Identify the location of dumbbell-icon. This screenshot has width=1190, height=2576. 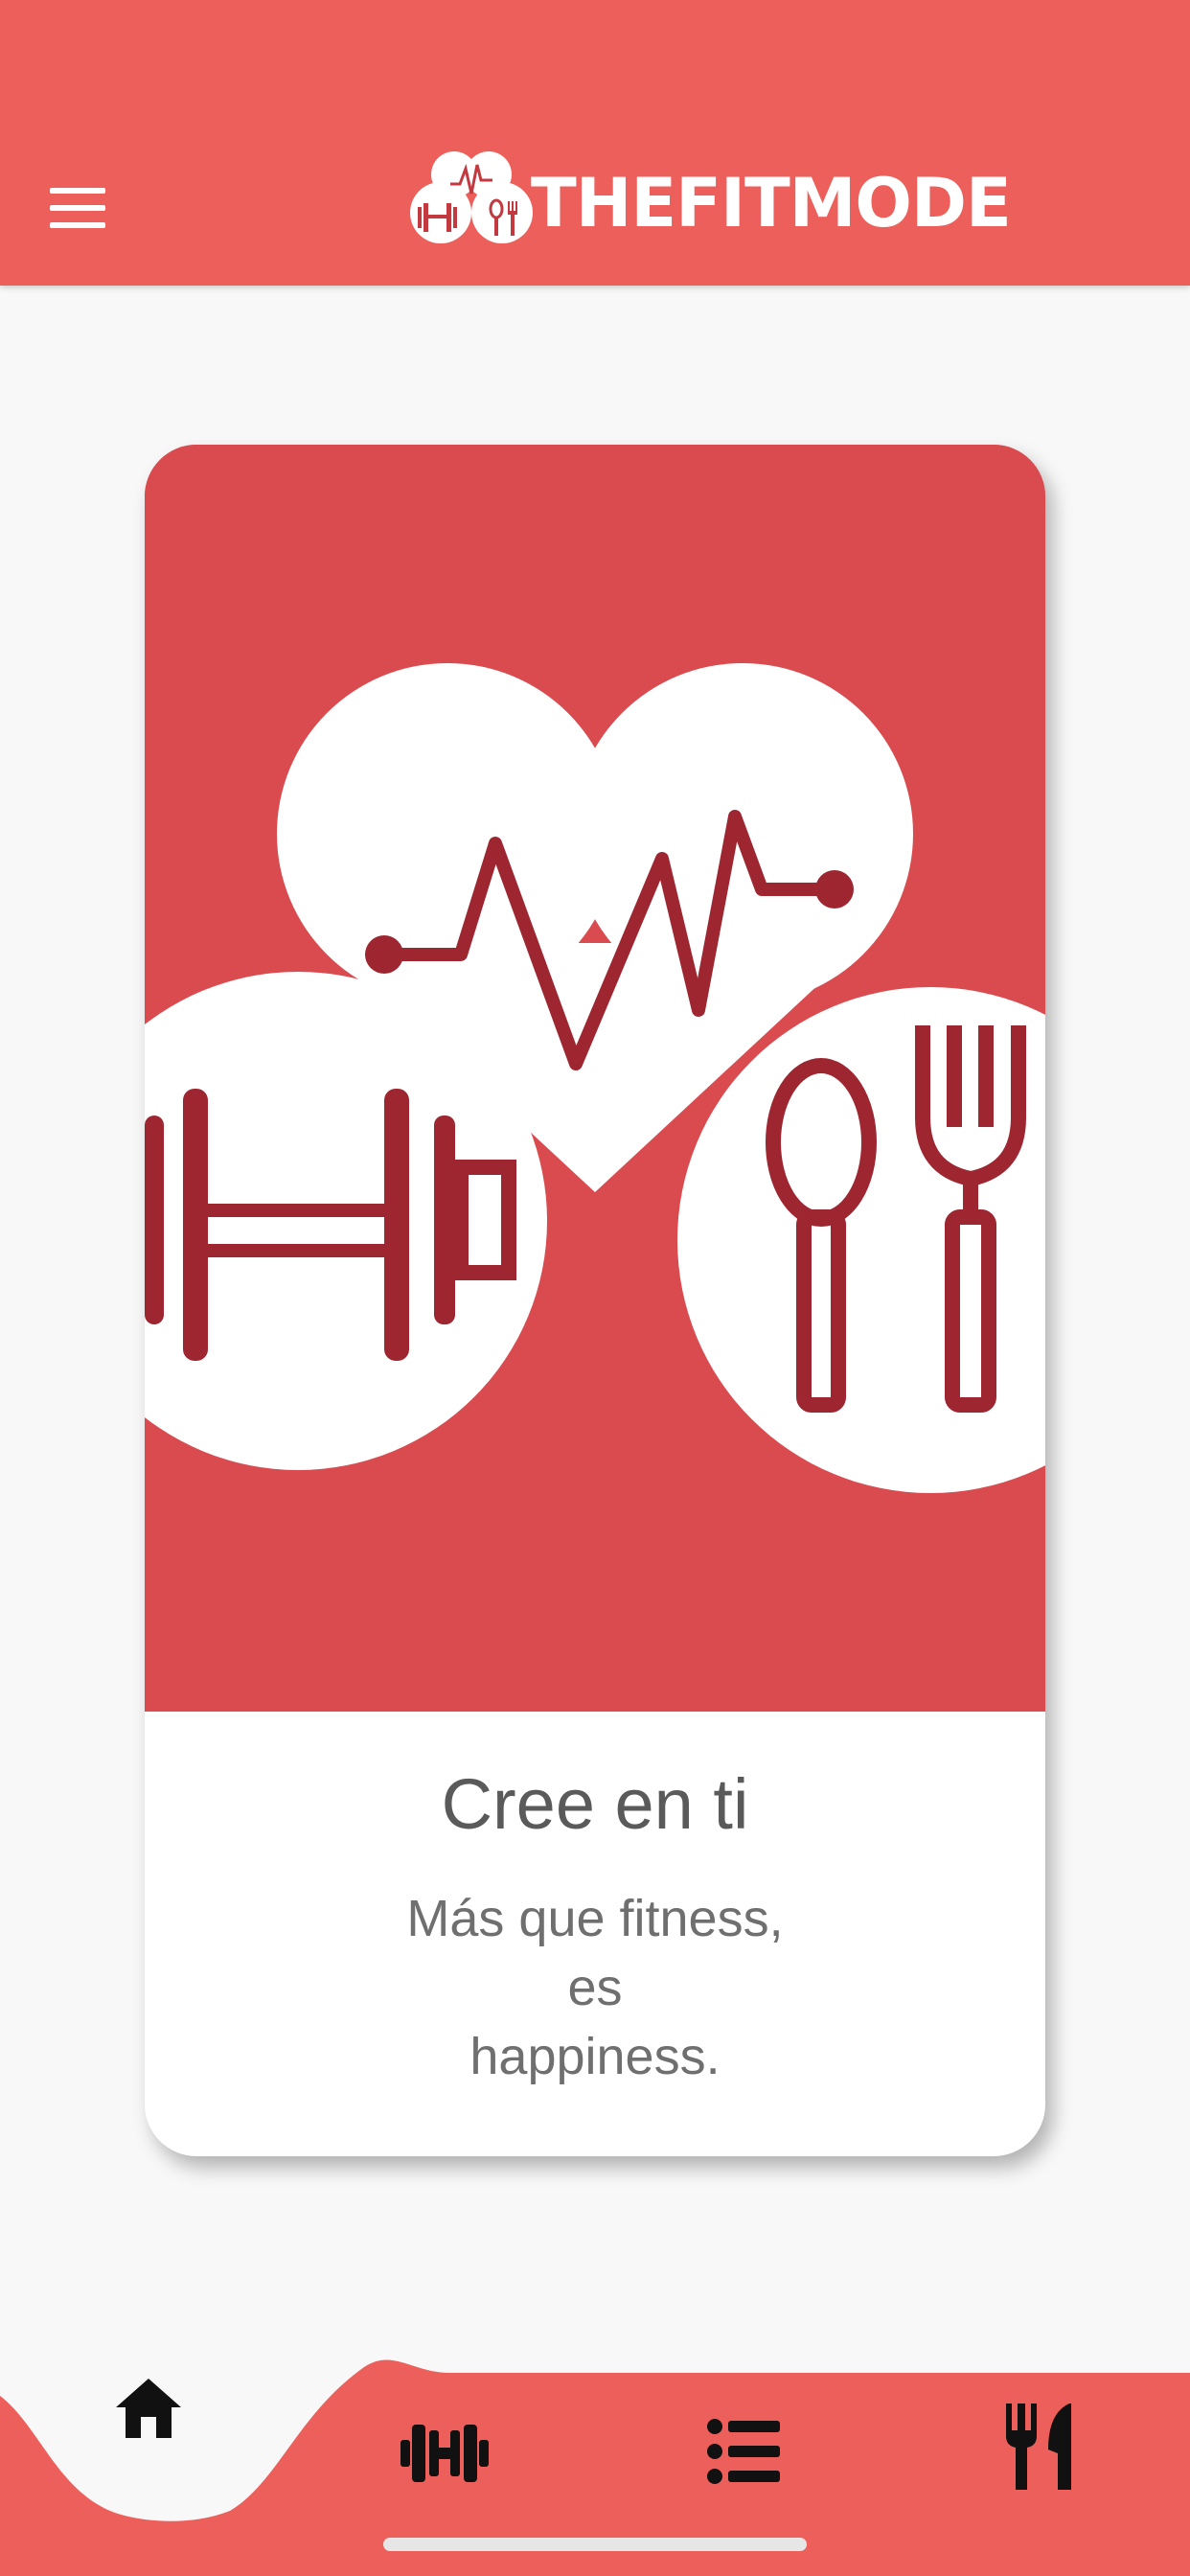
(445, 2453).